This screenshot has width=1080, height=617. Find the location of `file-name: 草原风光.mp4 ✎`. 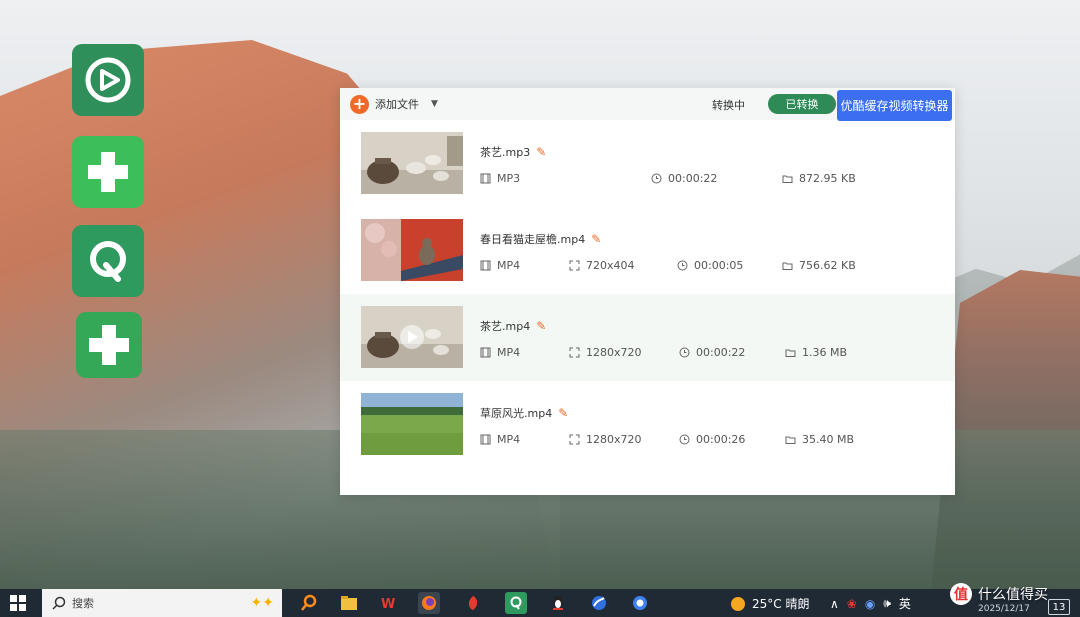

file-name: 草原风光.mp4 ✎ is located at coordinates (524, 413).